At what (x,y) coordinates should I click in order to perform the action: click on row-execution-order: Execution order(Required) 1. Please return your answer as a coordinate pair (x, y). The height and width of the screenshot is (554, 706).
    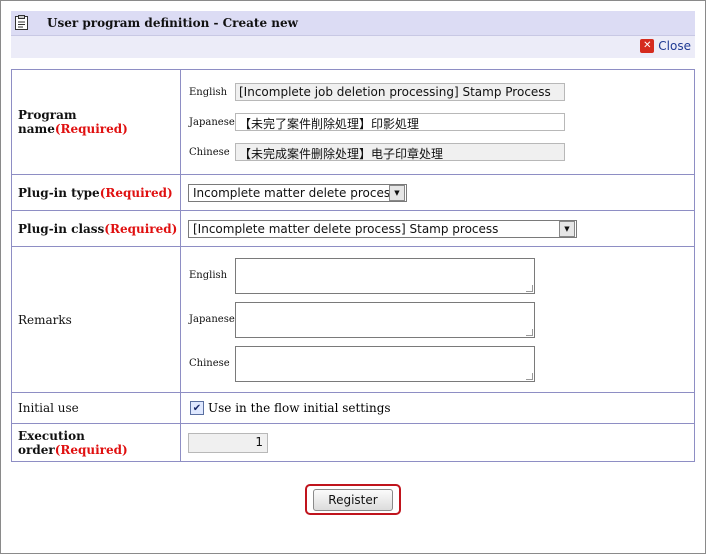
    Looking at the image, I should click on (353, 442).